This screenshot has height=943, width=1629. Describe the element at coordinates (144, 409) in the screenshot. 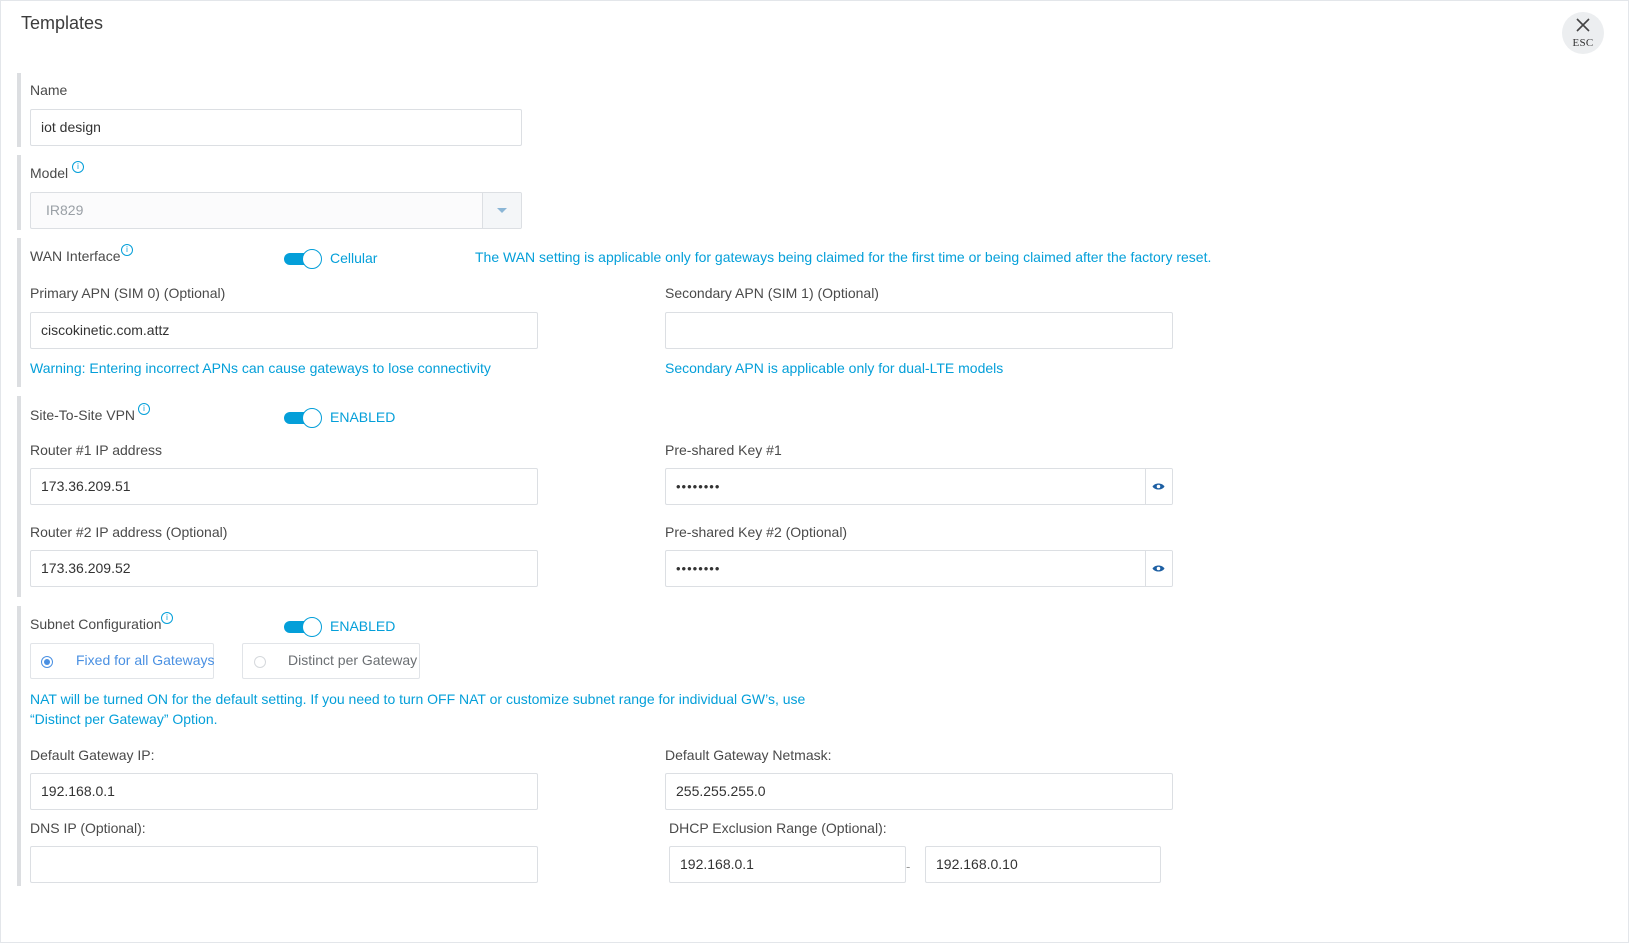

I see `vpn-info-icon: i` at that location.